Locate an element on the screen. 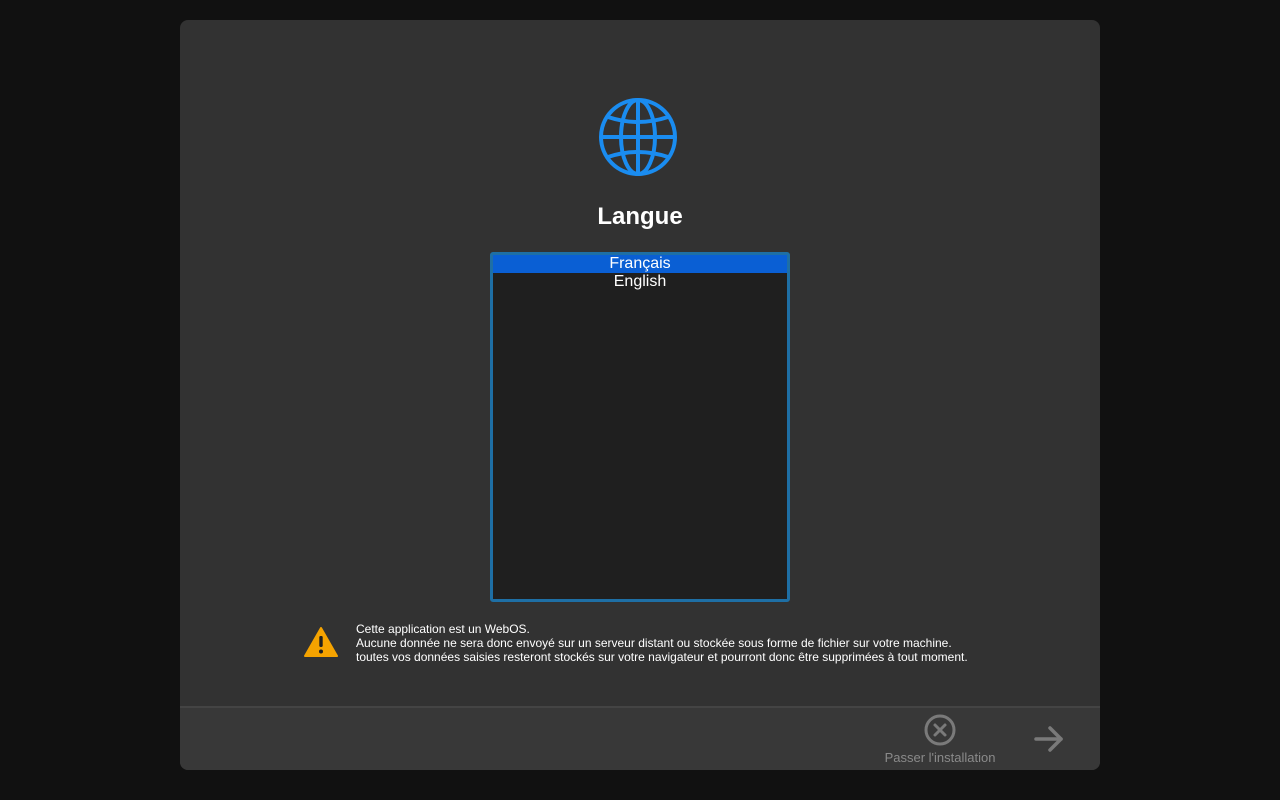  warning-line-1: Cette application est un WebOS. is located at coordinates (443, 629).